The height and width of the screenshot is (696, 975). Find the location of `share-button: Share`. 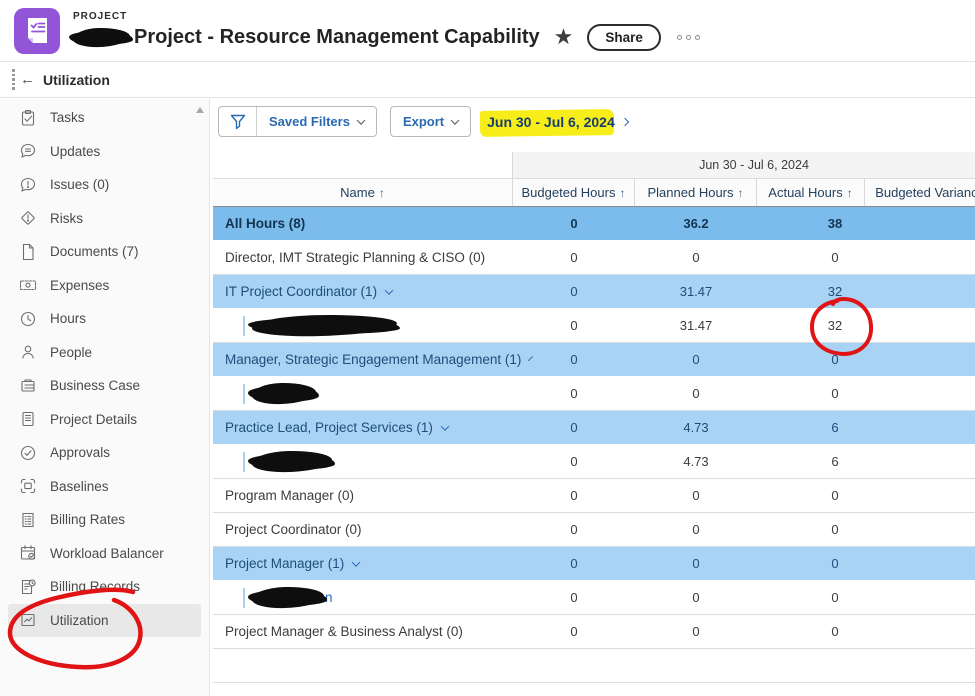

share-button: Share is located at coordinates (624, 37).